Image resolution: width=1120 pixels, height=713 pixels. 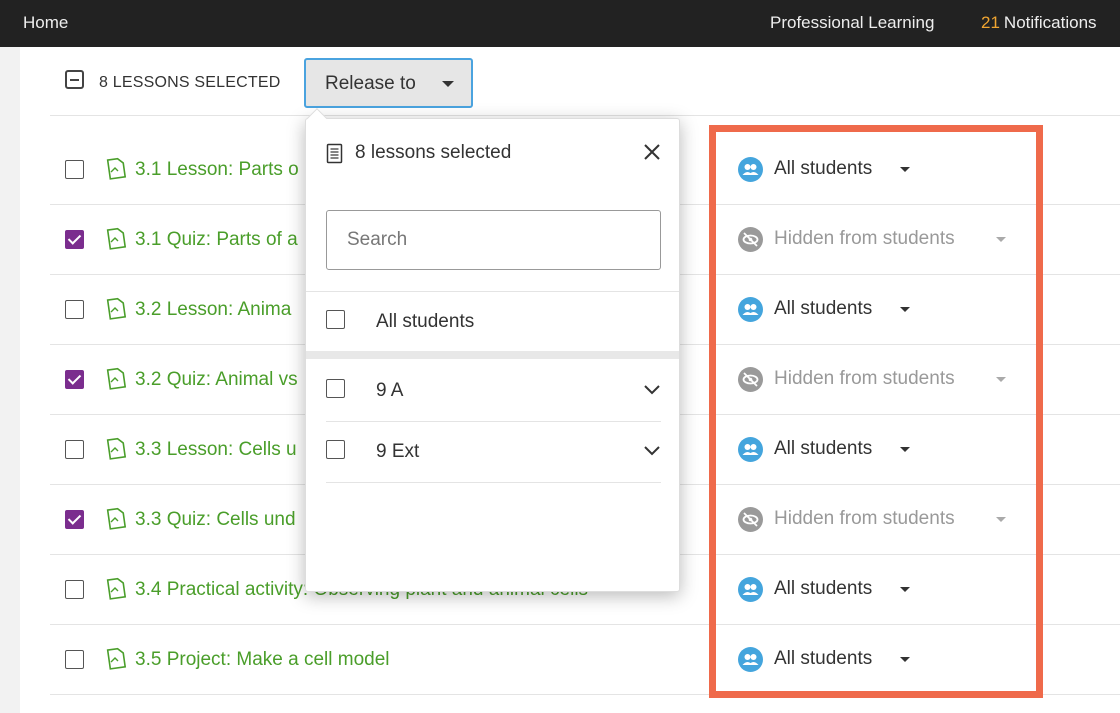 I want to click on search-input, so click(x=493, y=240).